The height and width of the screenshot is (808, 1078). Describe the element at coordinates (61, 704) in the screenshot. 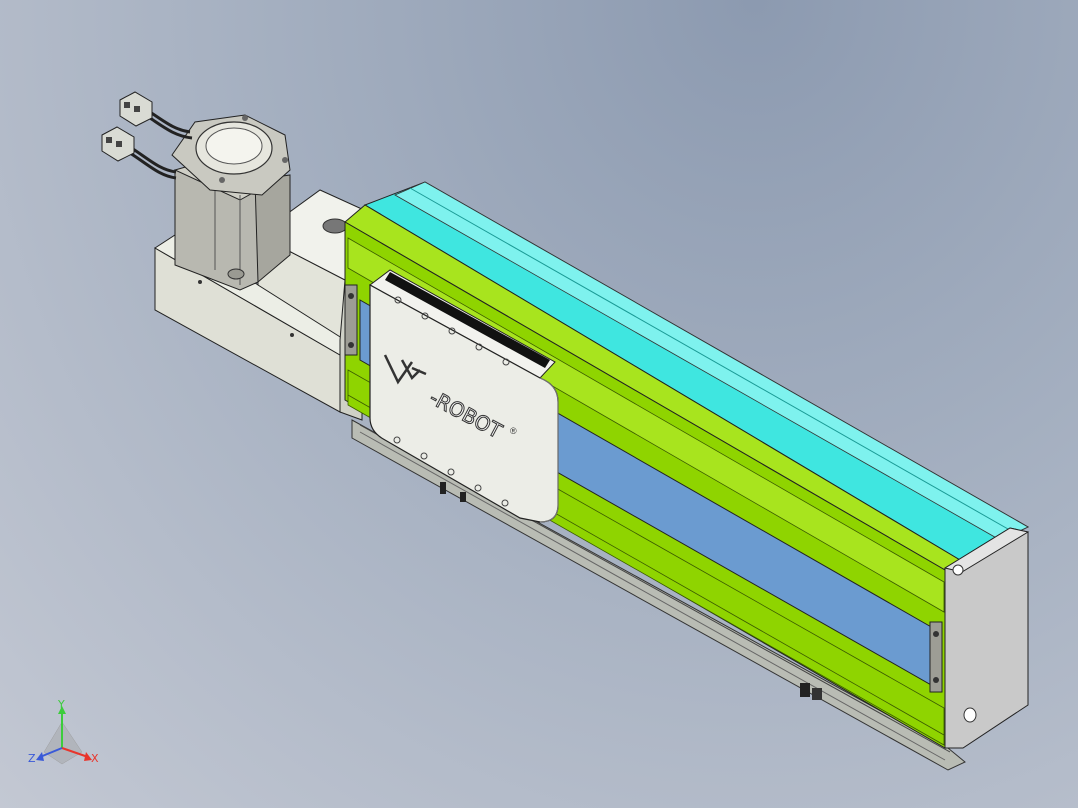

I see `y-axis-label: Y` at that location.